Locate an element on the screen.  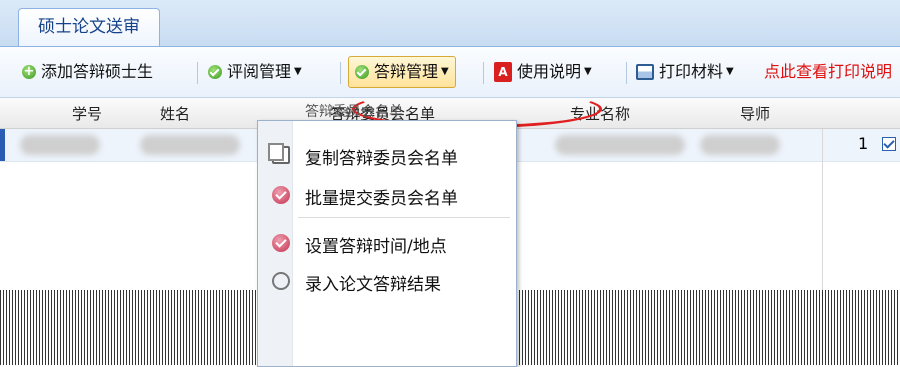
tab-thesis-review: 硕士论文送审 is located at coordinates (89, 27).